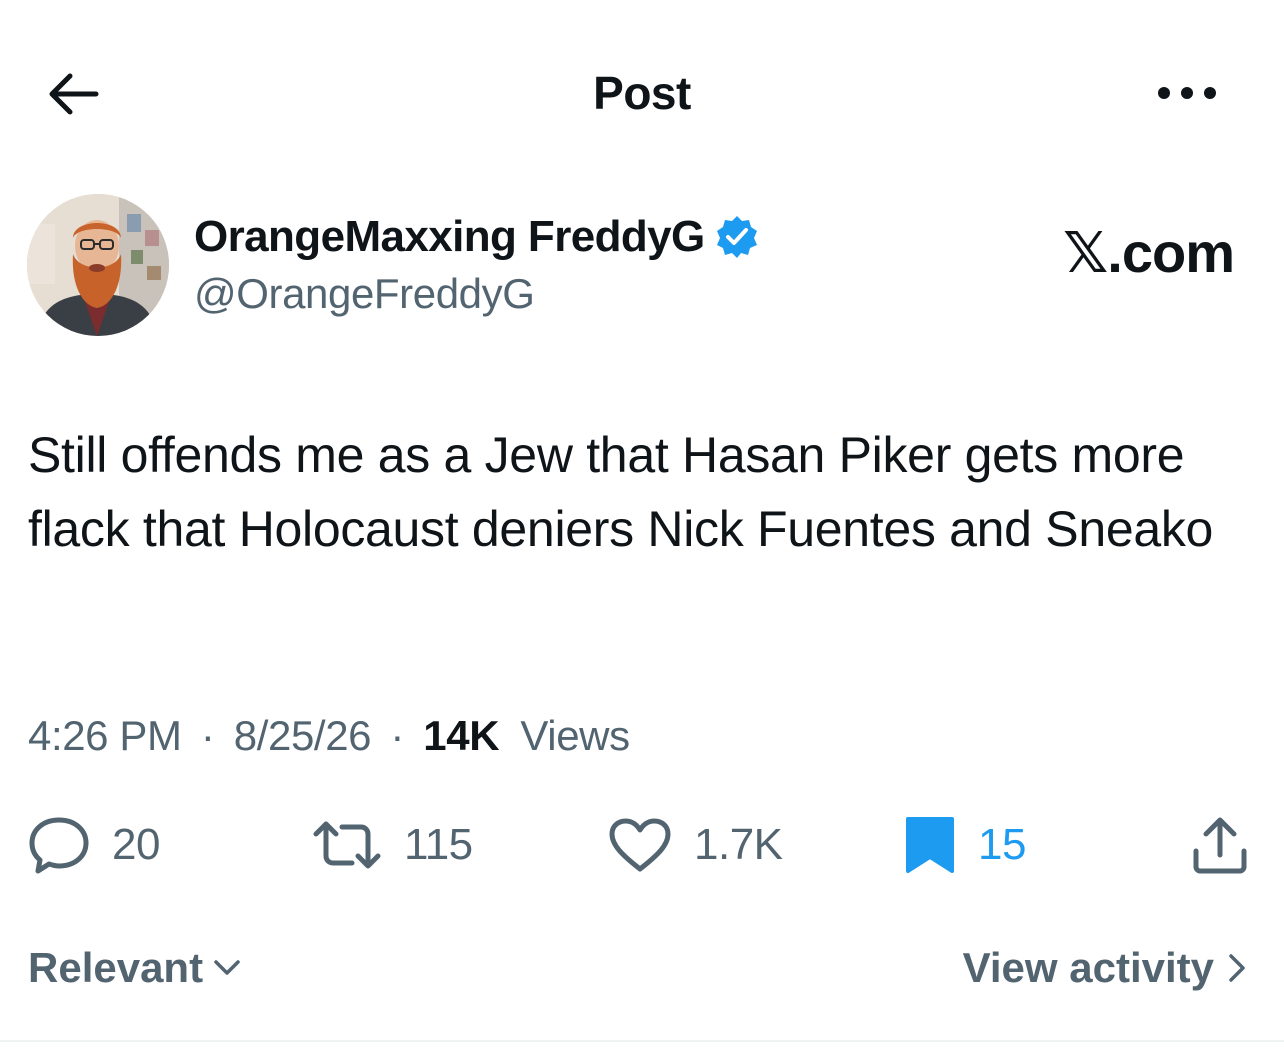  Describe the element at coordinates (438, 844) in the screenshot. I see `repost-count: 115` at that location.